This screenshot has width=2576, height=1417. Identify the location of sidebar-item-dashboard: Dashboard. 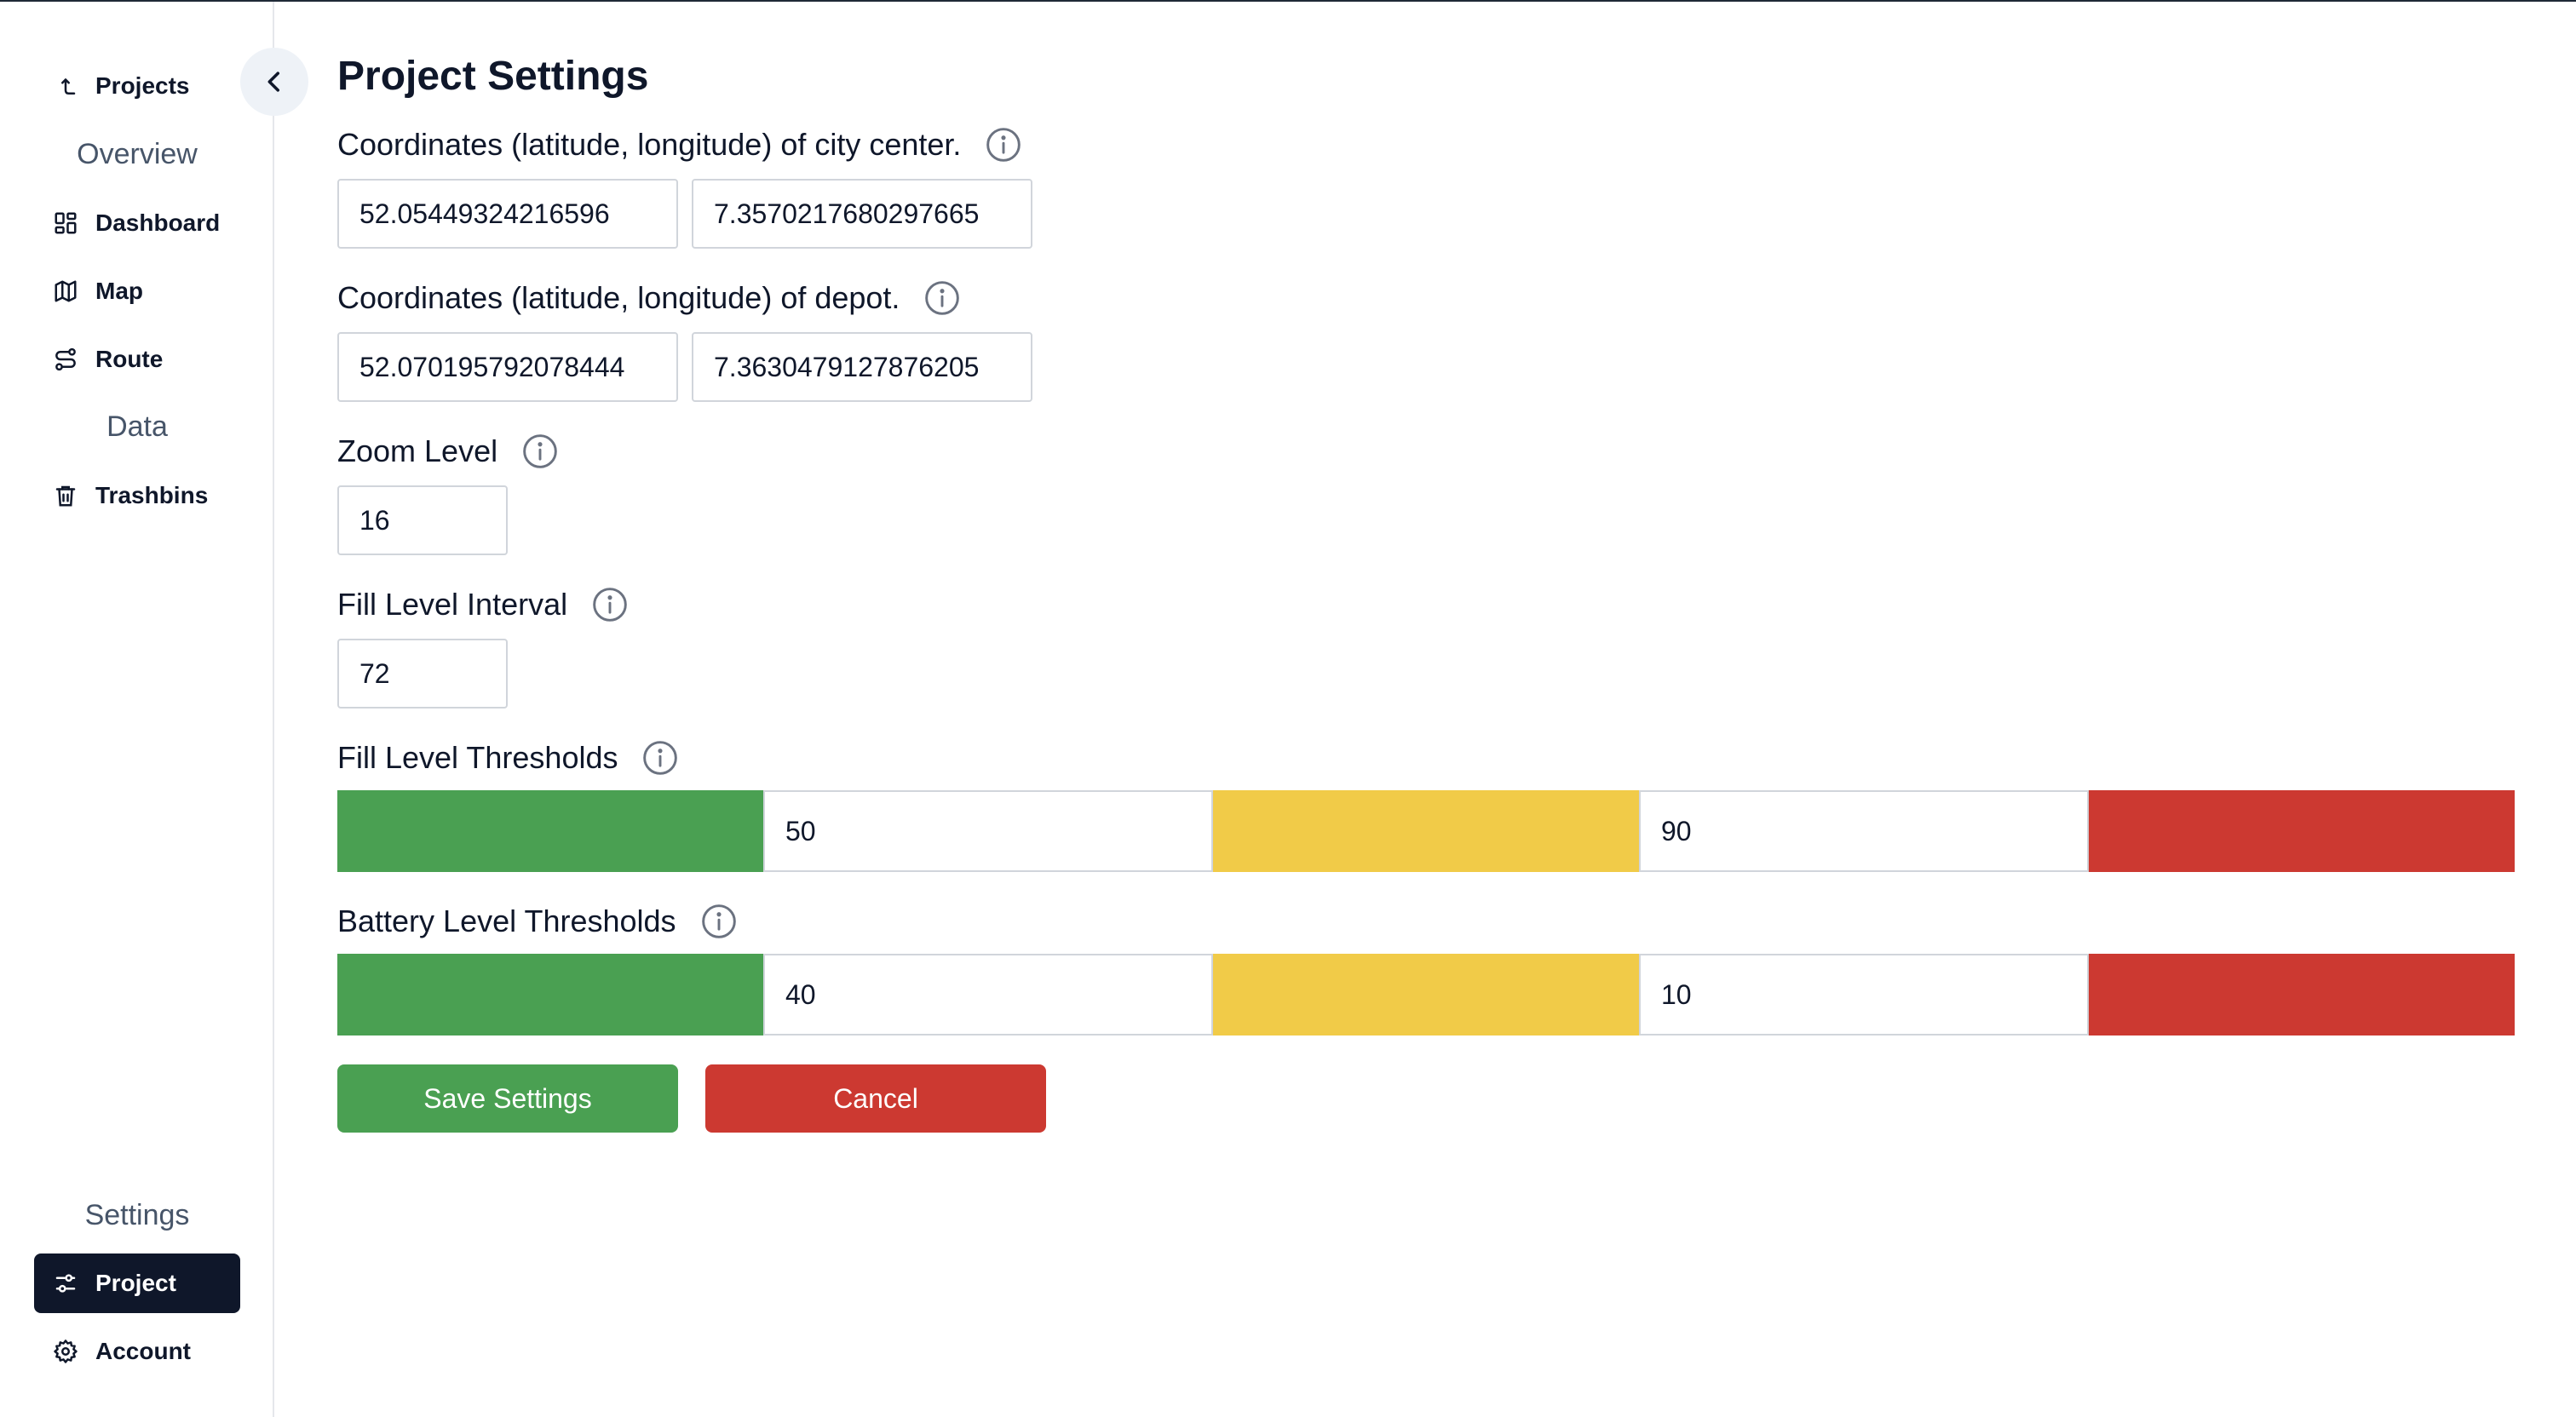
(137, 223).